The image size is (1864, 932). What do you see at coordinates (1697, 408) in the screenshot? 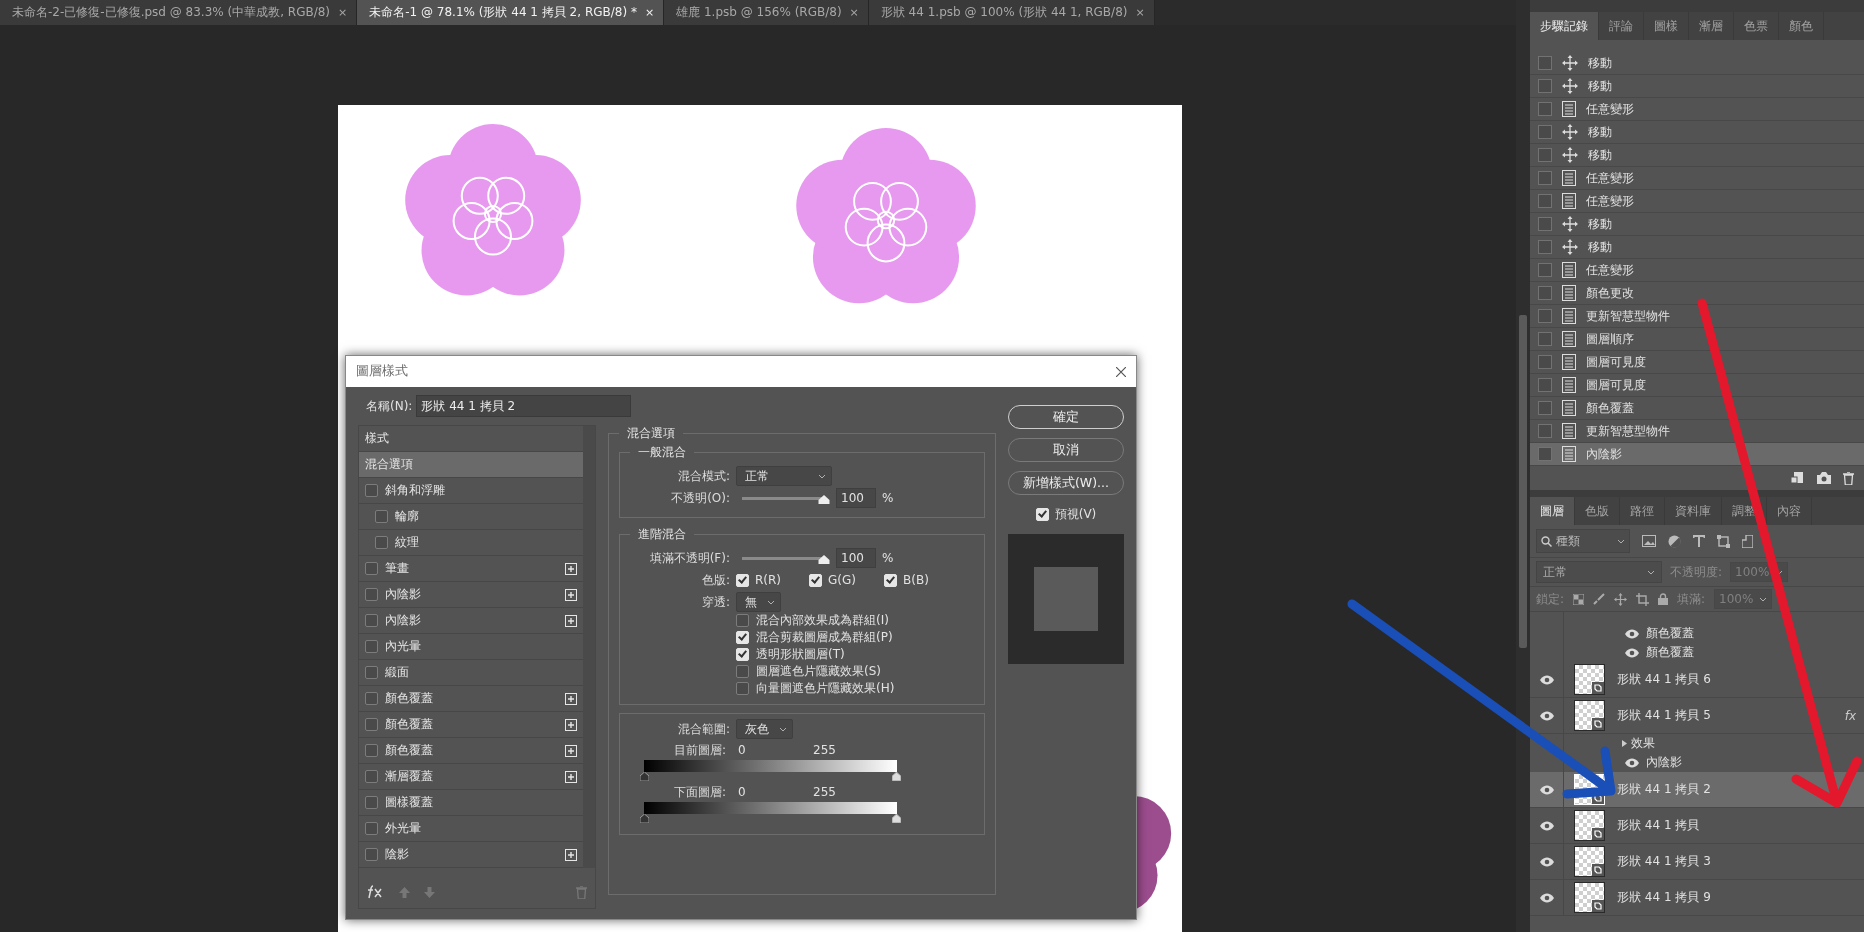
I see `history-step: 顏色覆蓋` at bounding box center [1697, 408].